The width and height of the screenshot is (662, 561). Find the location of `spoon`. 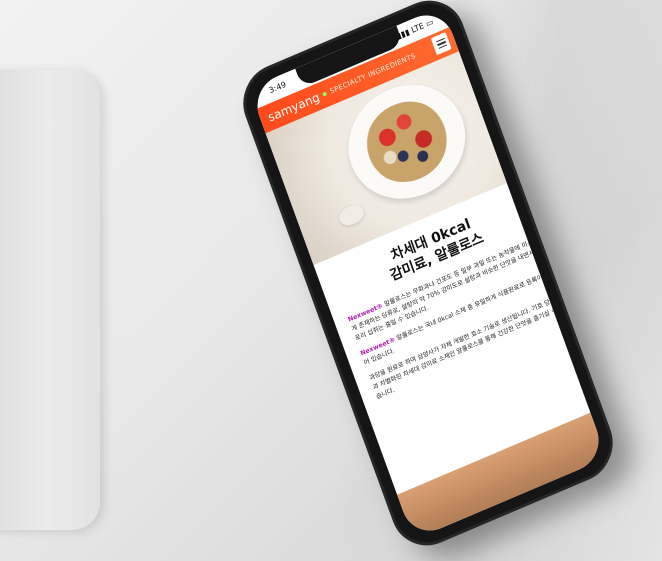

spoon is located at coordinates (351, 215).